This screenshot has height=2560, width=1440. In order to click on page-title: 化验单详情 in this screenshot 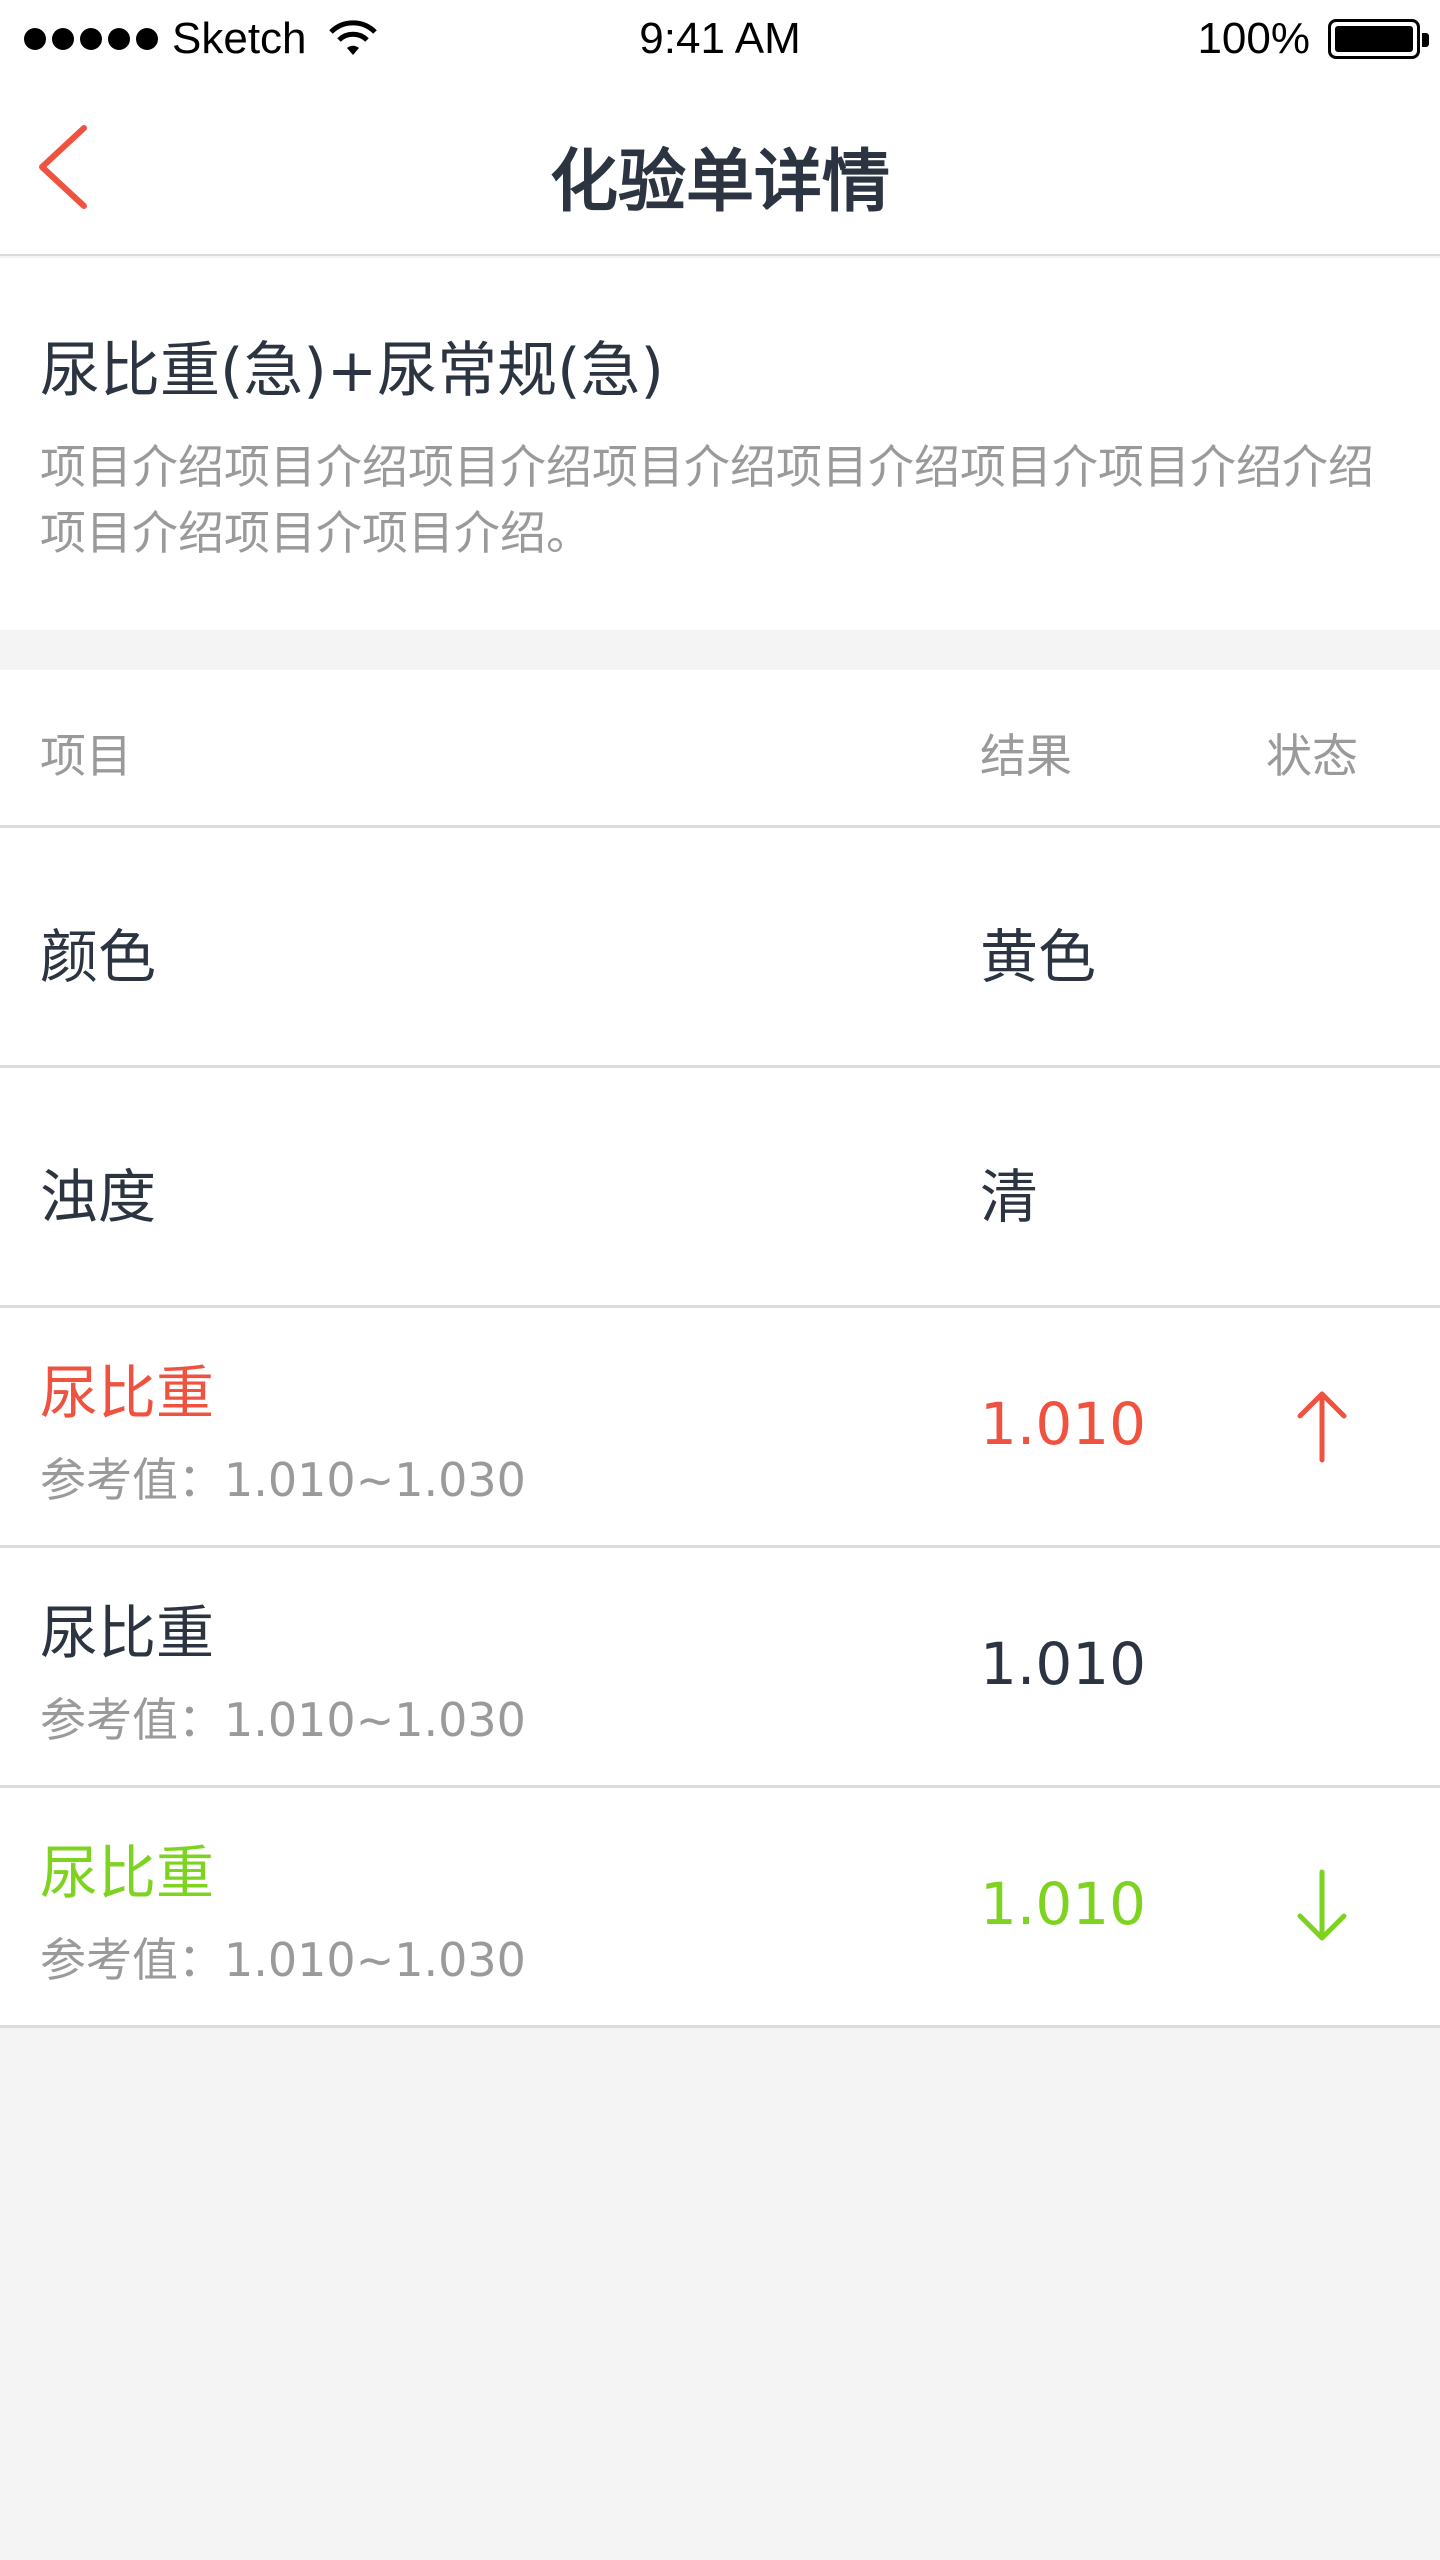, I will do `click(719, 182)`.